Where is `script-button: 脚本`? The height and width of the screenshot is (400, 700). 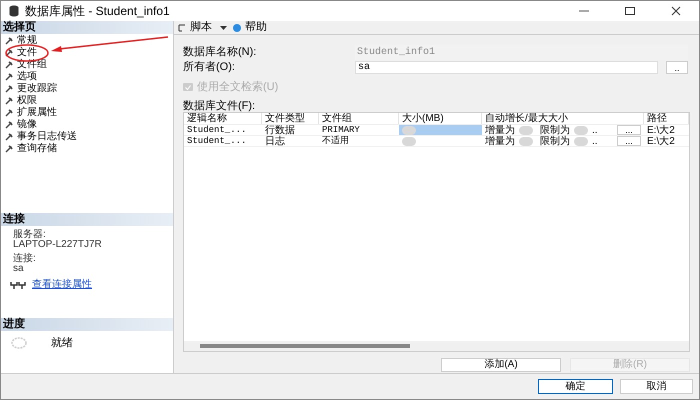
script-button: 脚本 is located at coordinates (201, 27).